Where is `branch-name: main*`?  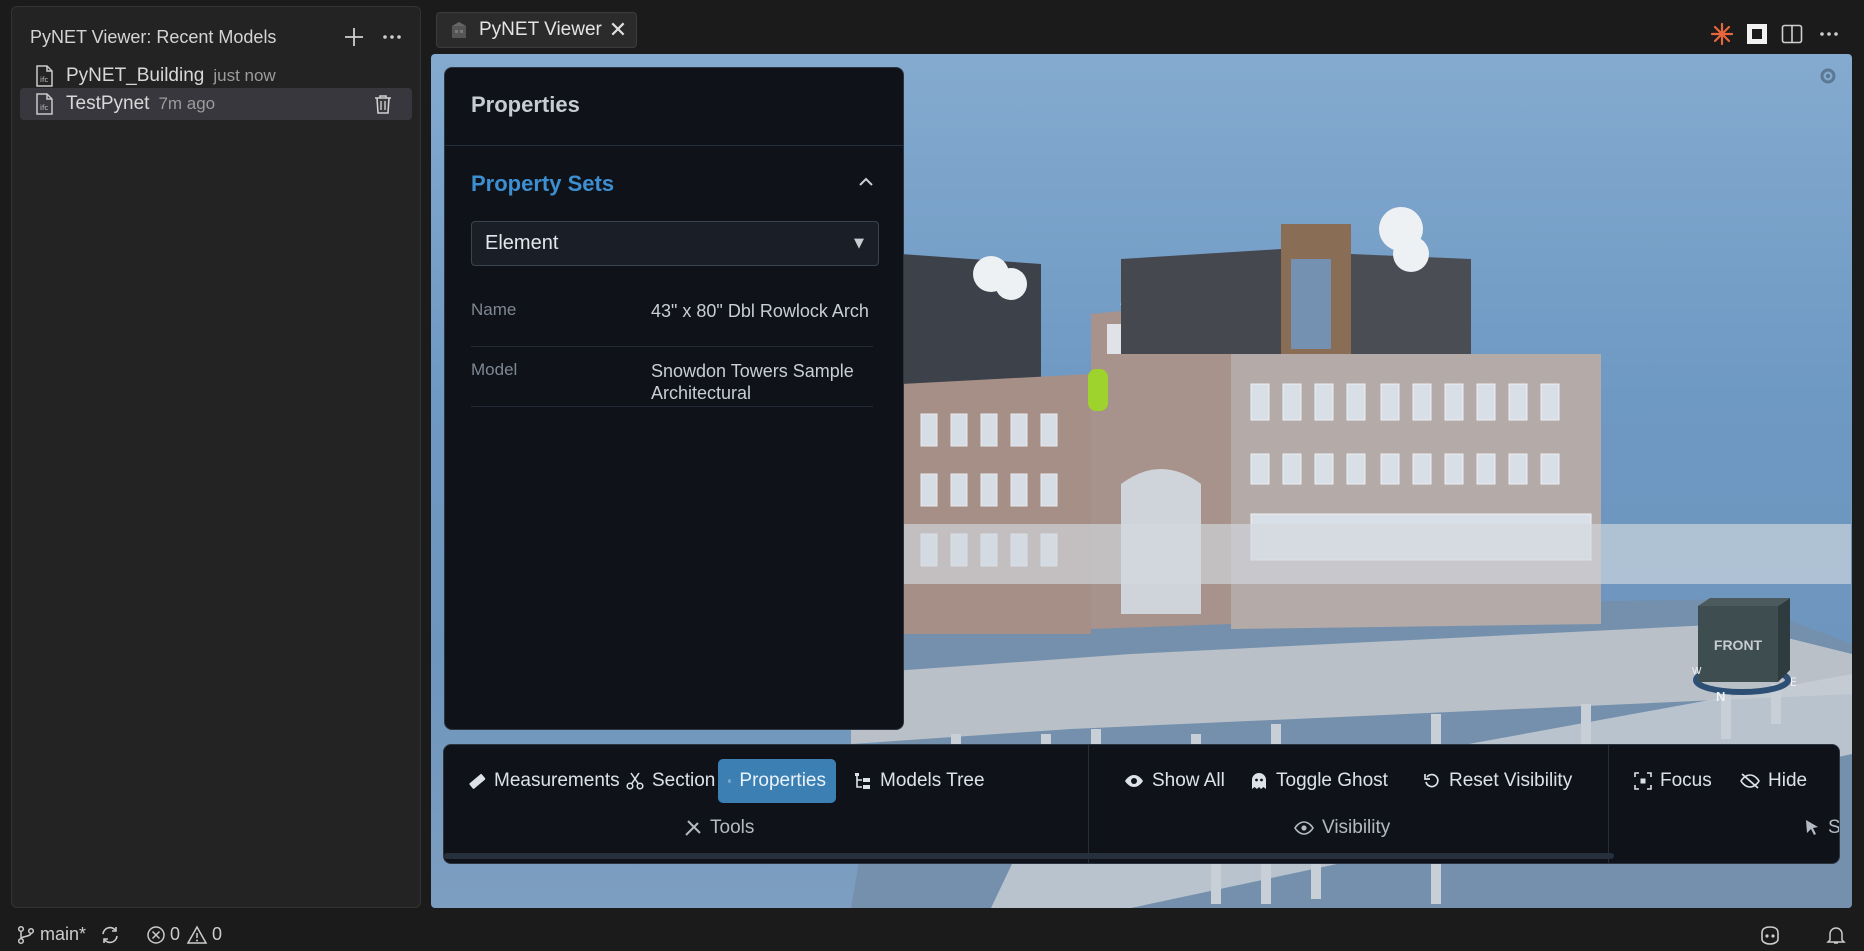 branch-name: main* is located at coordinates (63, 934).